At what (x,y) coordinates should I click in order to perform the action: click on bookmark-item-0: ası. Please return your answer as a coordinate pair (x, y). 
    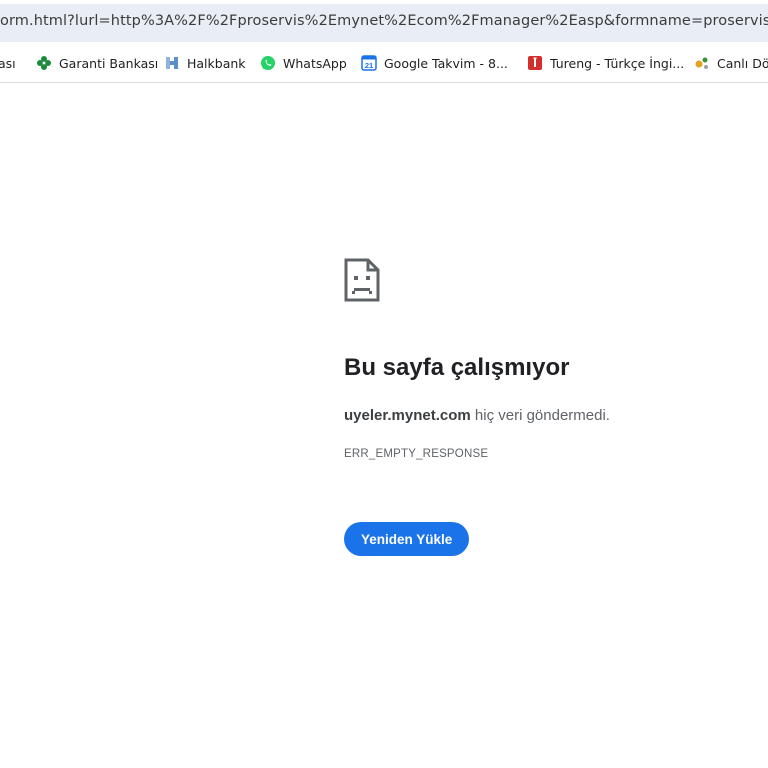
    Looking at the image, I should click on (8, 63).